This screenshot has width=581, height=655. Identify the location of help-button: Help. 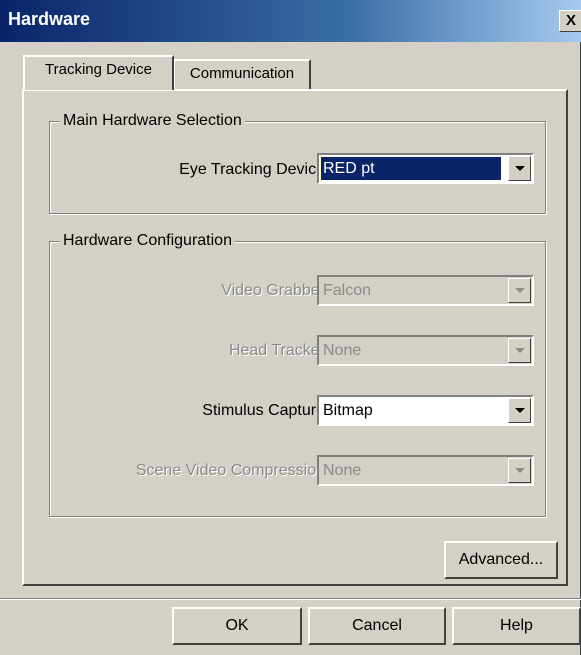
(516, 626).